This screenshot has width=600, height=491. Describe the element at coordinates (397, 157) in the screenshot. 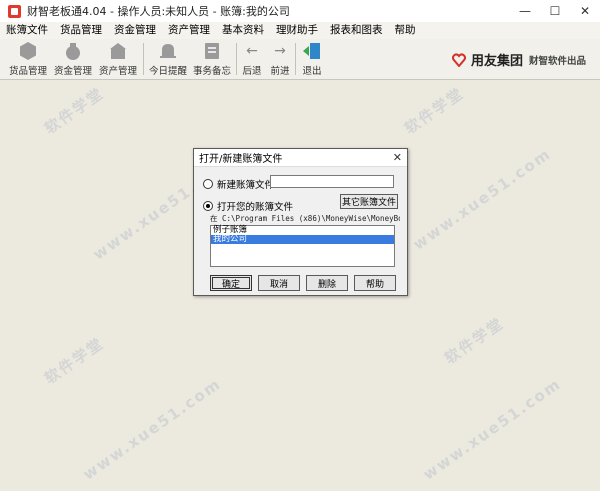

I see `dialog-close-icon: ✕` at that location.